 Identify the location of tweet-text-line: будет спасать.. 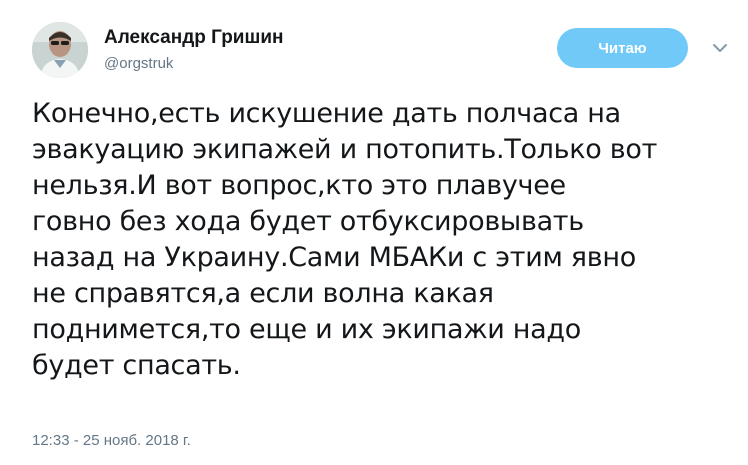
(136, 365).